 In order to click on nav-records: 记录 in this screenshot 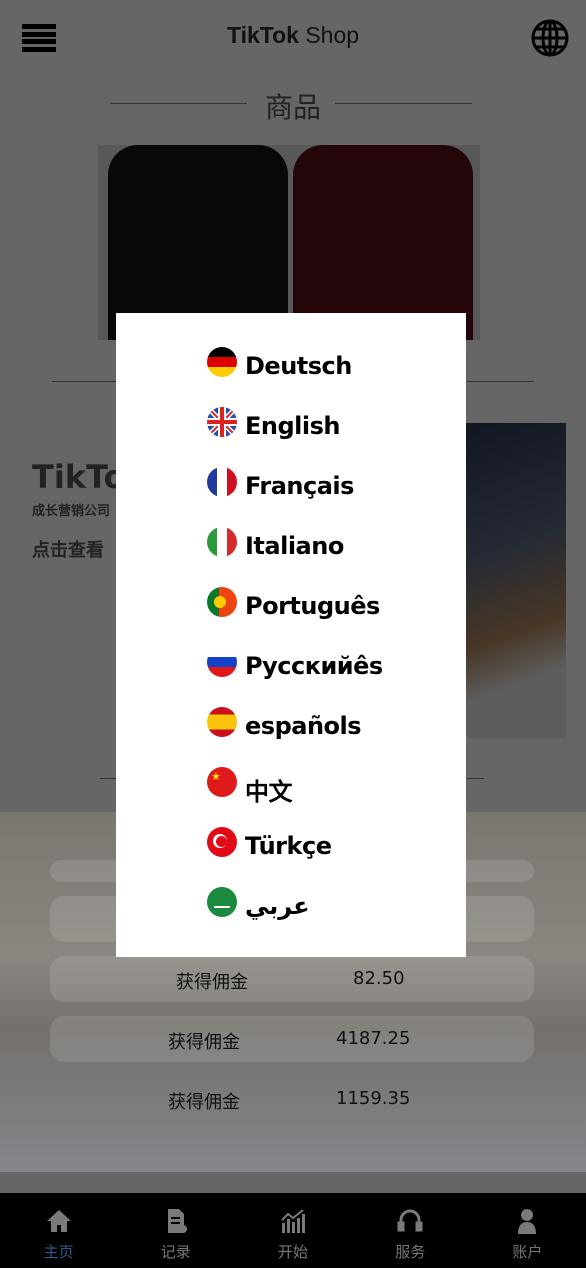, I will do `click(175, 1230)`.